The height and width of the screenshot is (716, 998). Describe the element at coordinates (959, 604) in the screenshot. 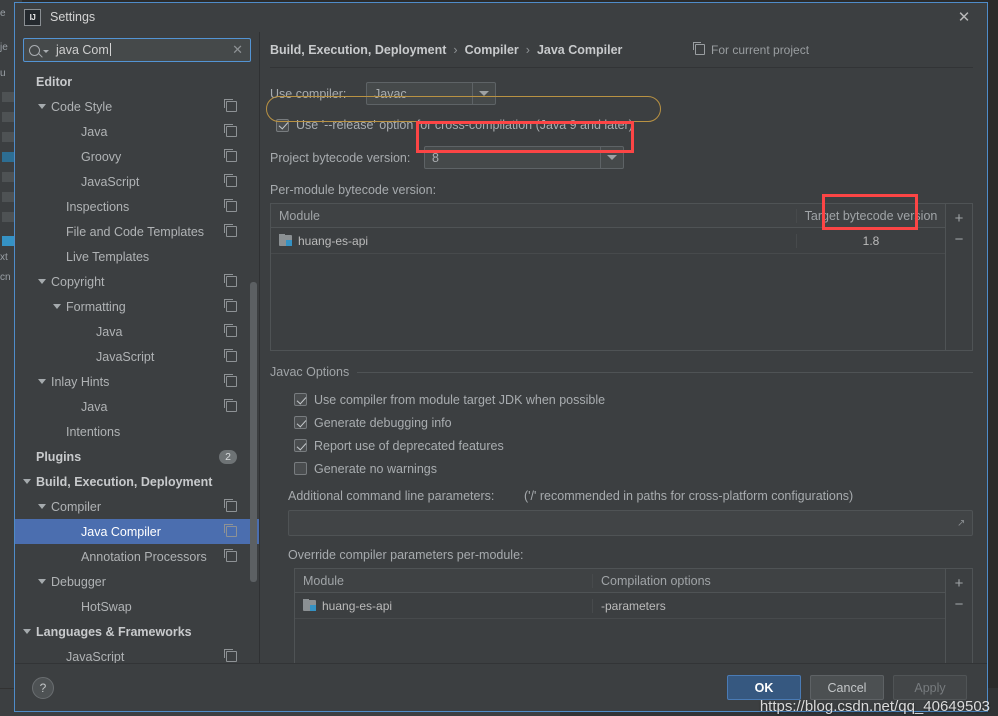

I see `remove-override-button: −` at that location.